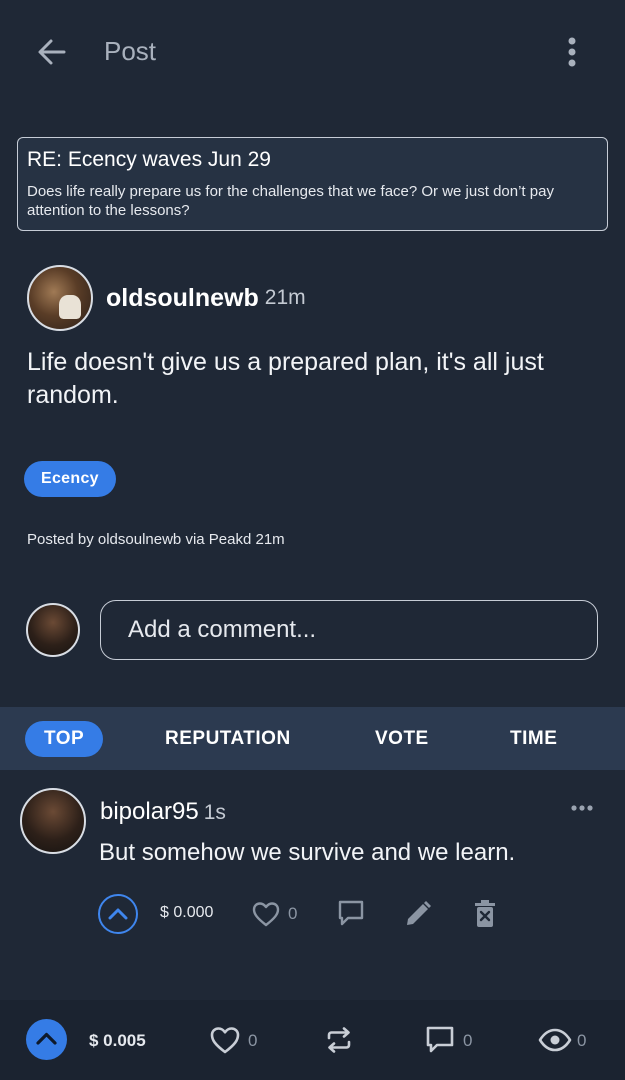 The width and height of the screenshot is (625, 1080). I want to click on comment-composer, so click(313, 630).